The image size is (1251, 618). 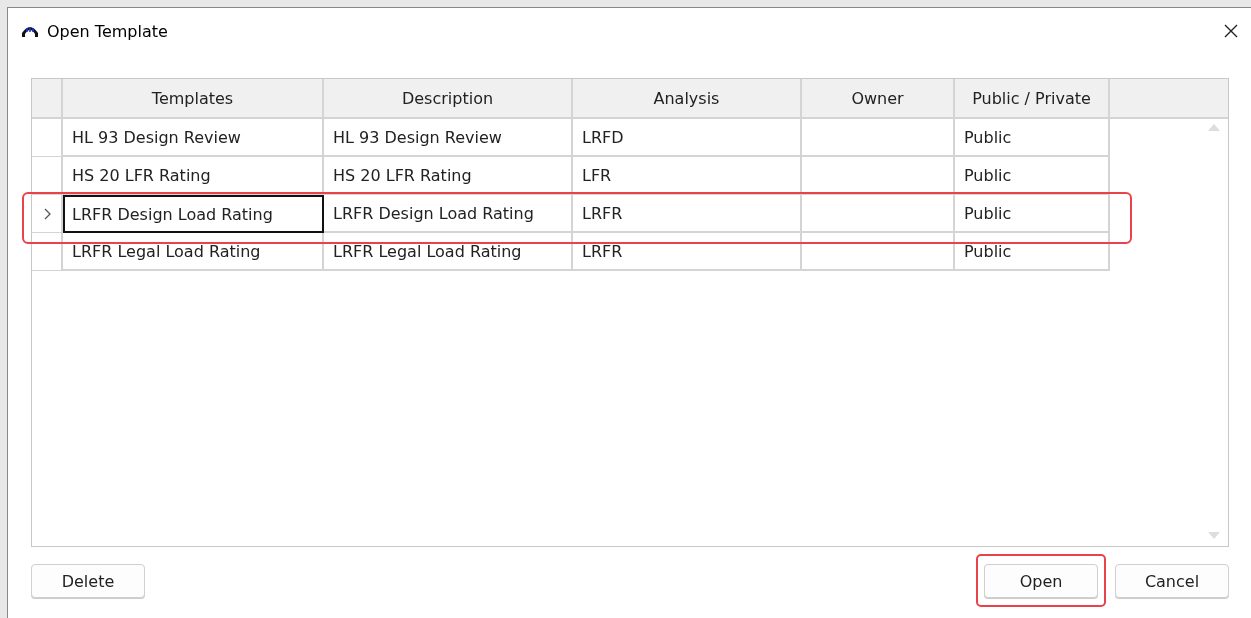 I want to click on column-header: Owner, so click(x=878, y=98).